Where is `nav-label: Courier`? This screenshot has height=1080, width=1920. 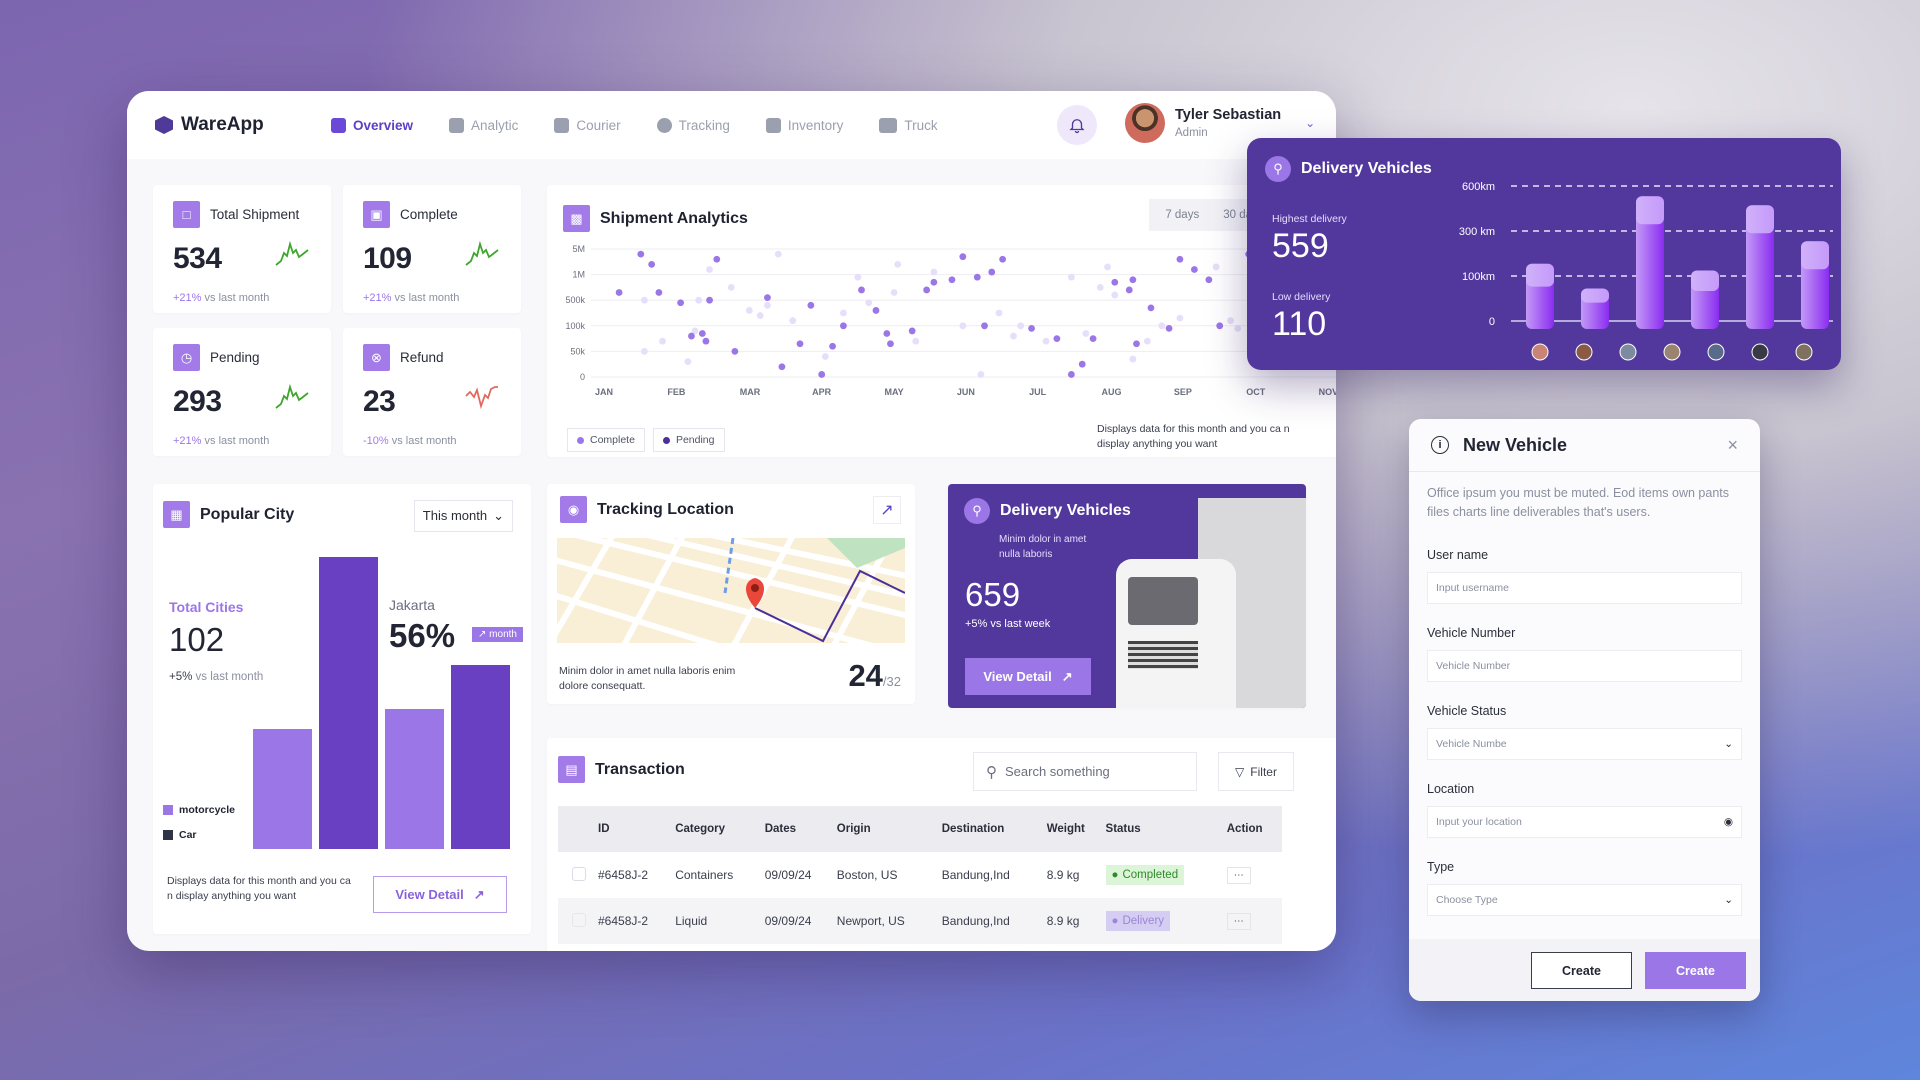
nav-label: Courier is located at coordinates (598, 125).